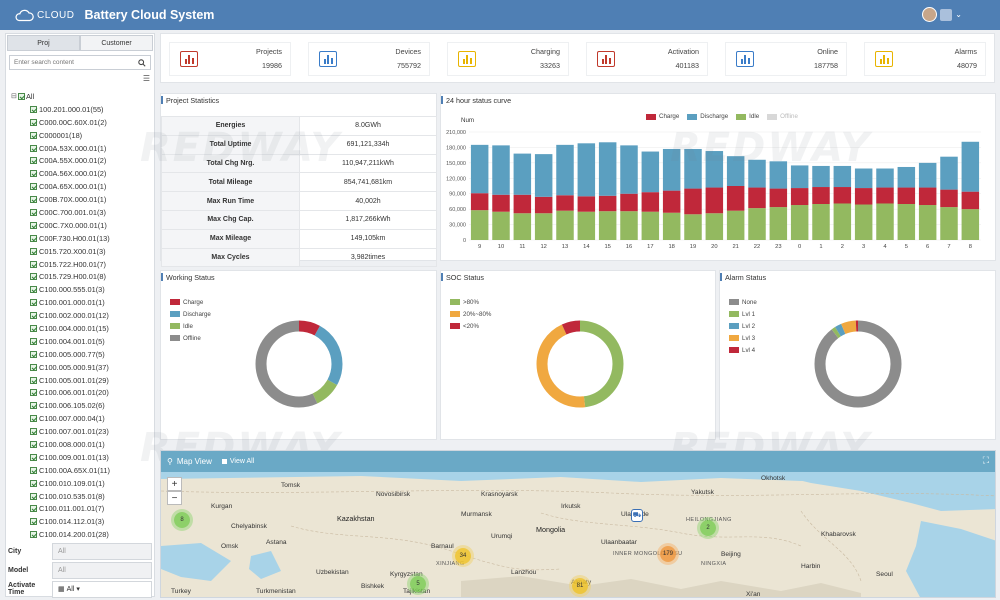 Image resolution: width=1000 pixels, height=600 pixels. Describe the element at coordinates (786, 59) in the screenshot. I see `stat-card: Online 187758` at that location.